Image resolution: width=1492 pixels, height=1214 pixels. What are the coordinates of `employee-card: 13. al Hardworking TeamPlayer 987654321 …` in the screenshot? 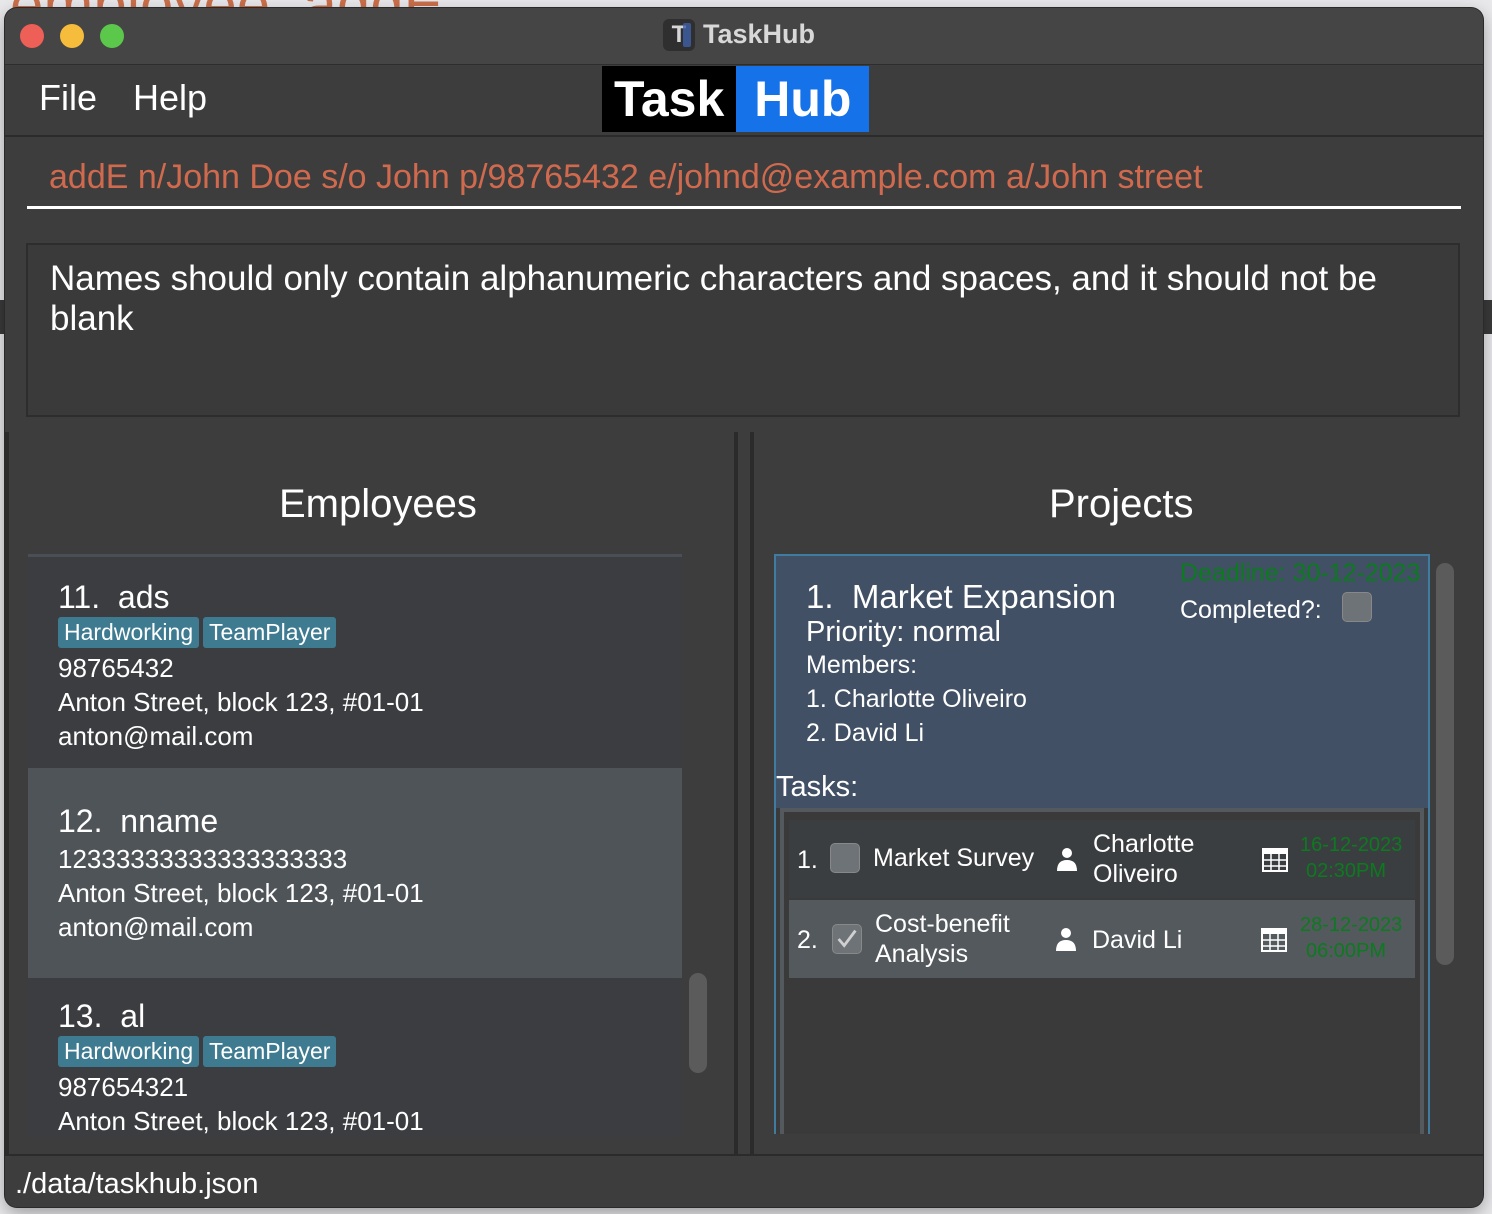 It's located at (355, 1057).